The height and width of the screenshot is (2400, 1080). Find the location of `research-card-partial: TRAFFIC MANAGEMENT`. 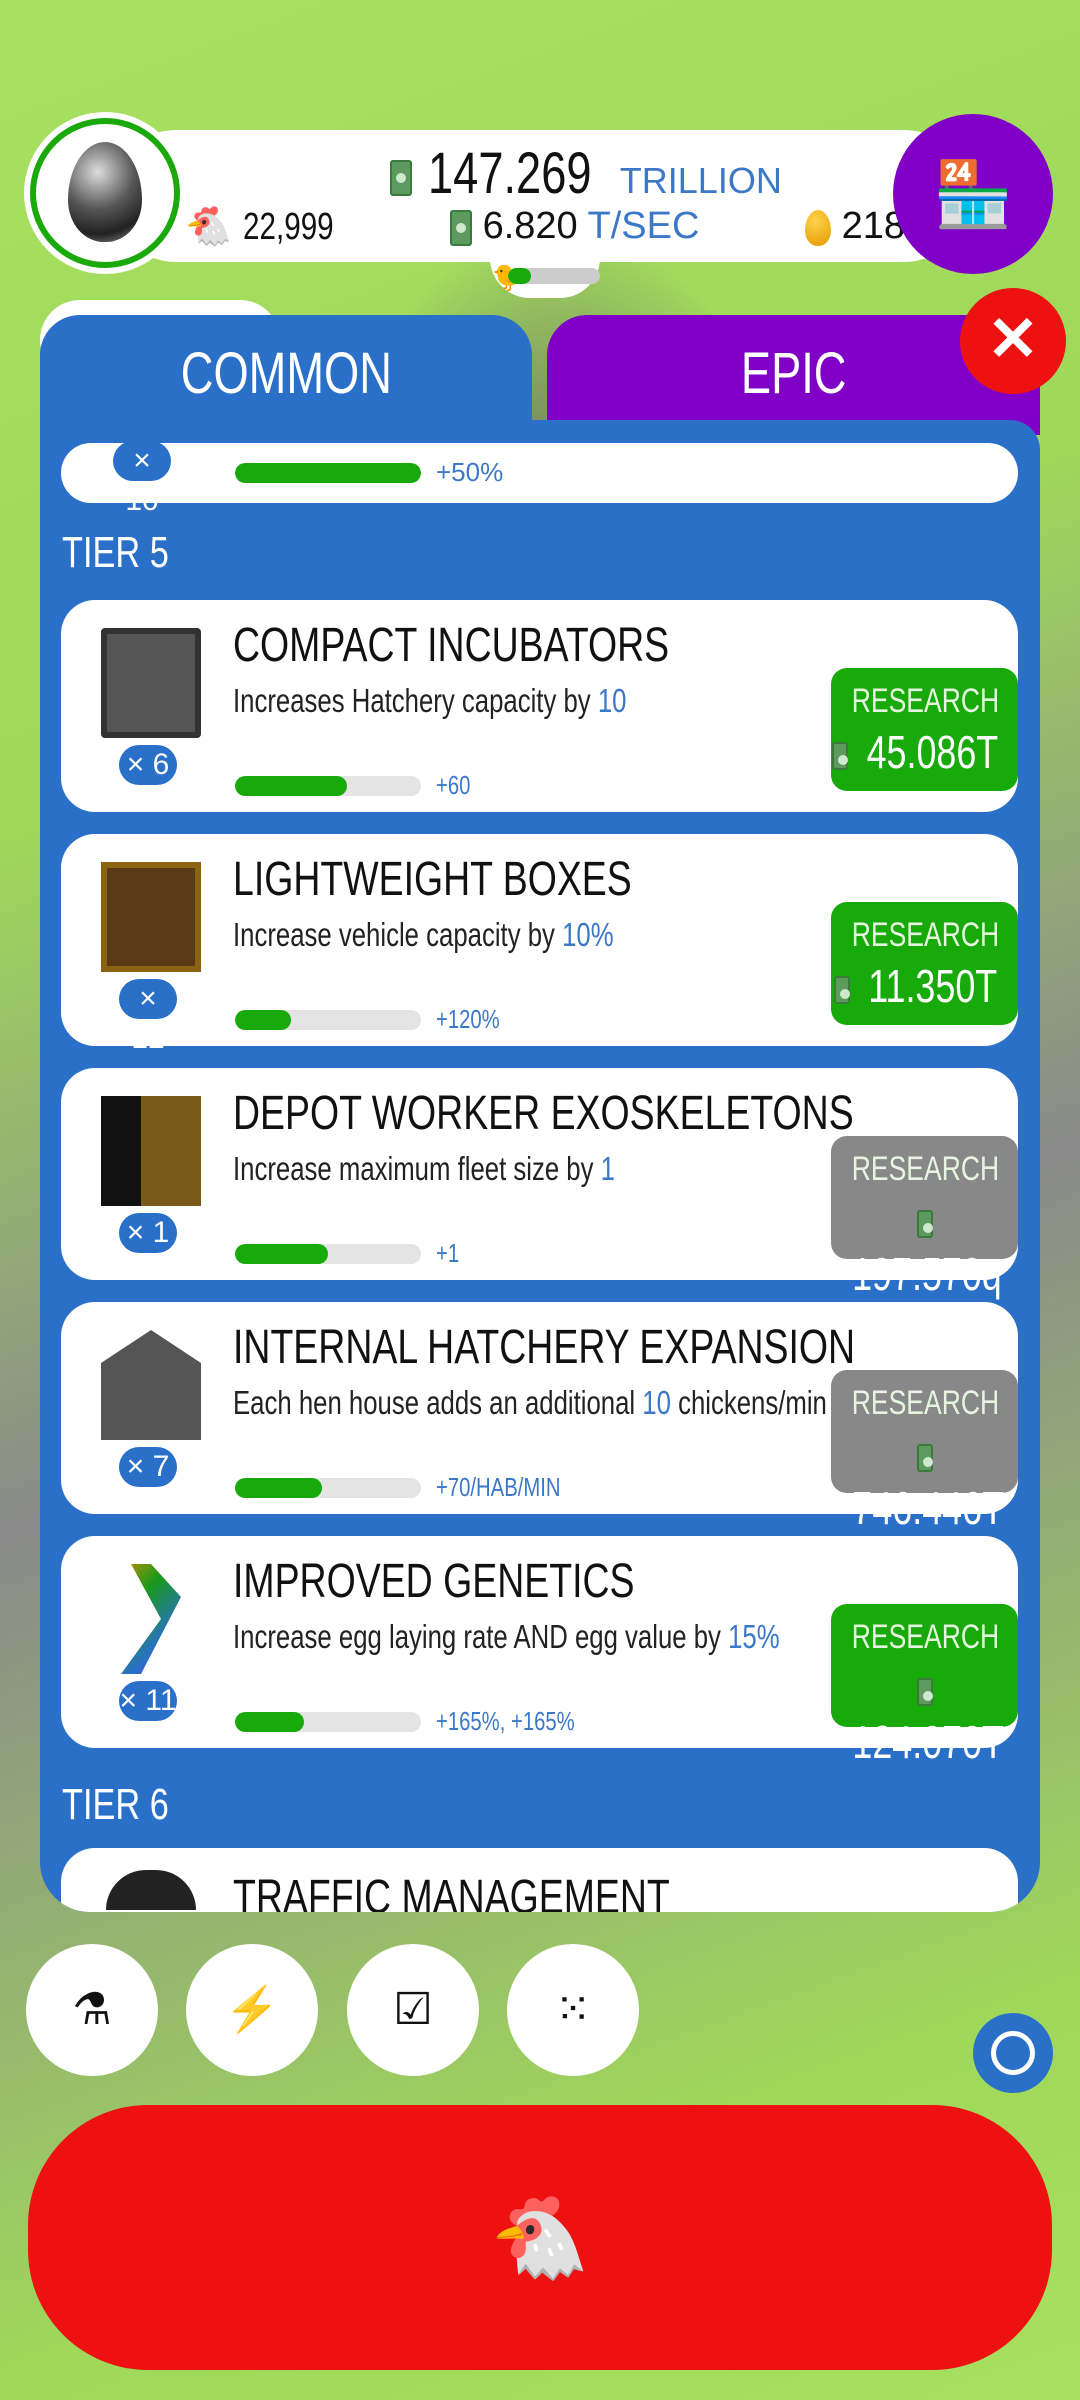

research-card-partial: TRAFFIC MANAGEMENT is located at coordinates (539, 1880).